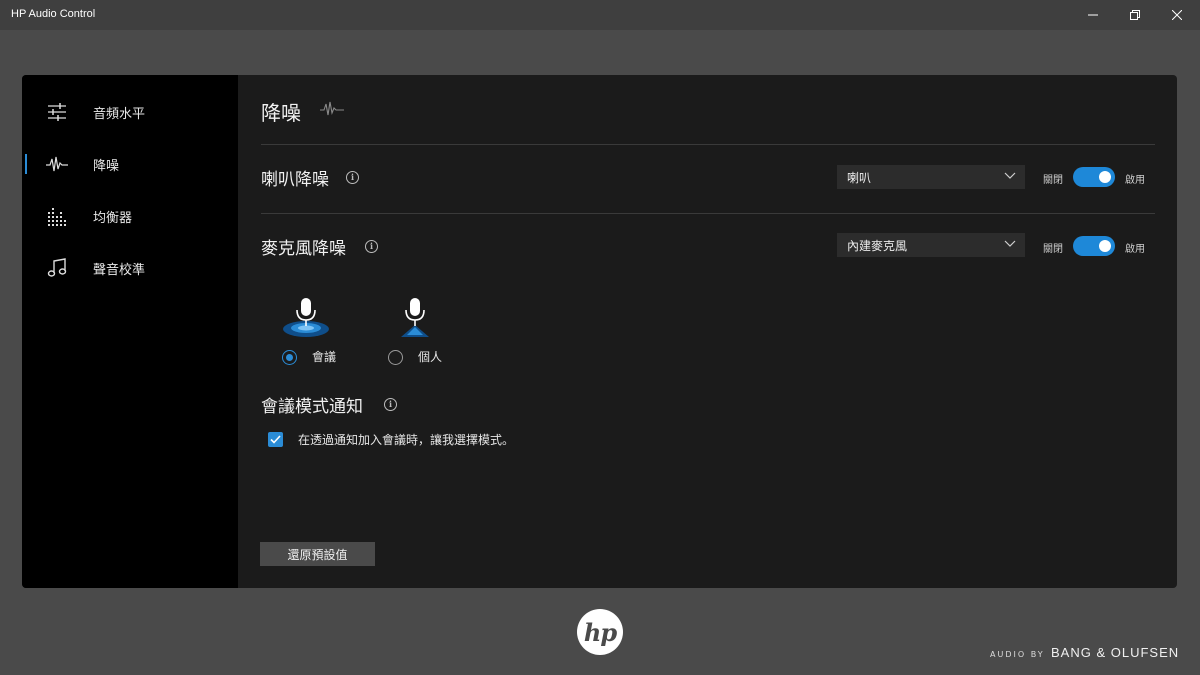 The width and height of the screenshot is (1200, 675). I want to click on restore-defaults-button: 還原預設值, so click(317, 554).